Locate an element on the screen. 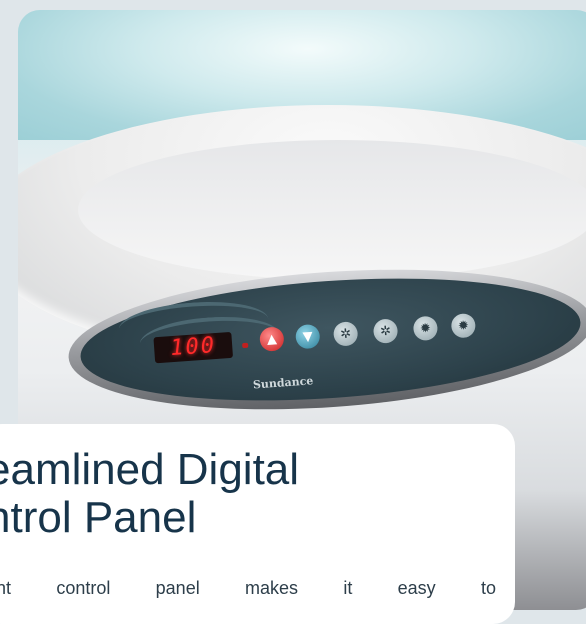 The height and width of the screenshot is (624, 586). temp-down-icon: ▼ is located at coordinates (307, 336).